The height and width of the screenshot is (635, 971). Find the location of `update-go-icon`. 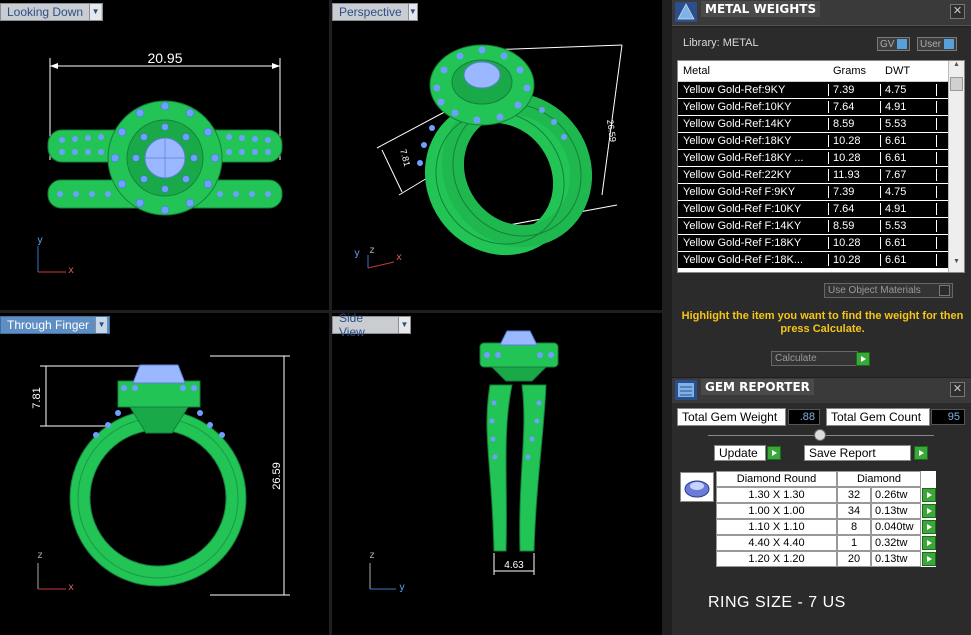

update-go-icon is located at coordinates (774, 453).